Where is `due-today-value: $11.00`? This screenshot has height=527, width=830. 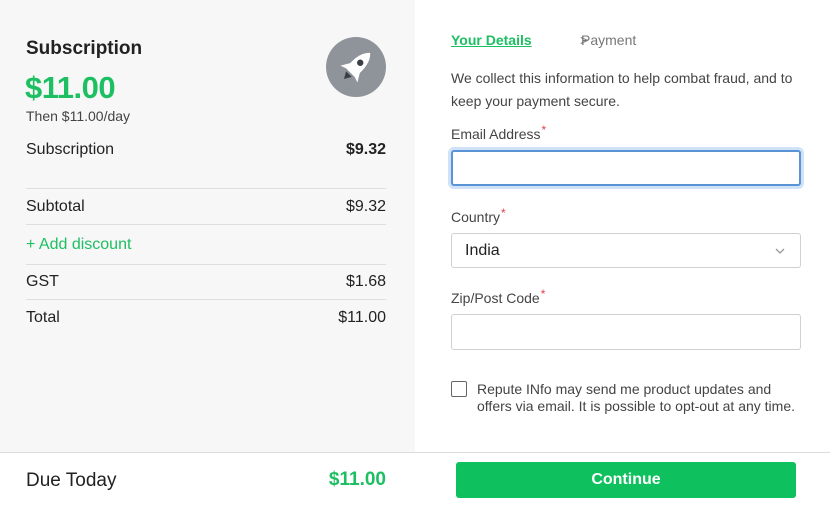 due-today-value: $11.00 is located at coordinates (357, 479).